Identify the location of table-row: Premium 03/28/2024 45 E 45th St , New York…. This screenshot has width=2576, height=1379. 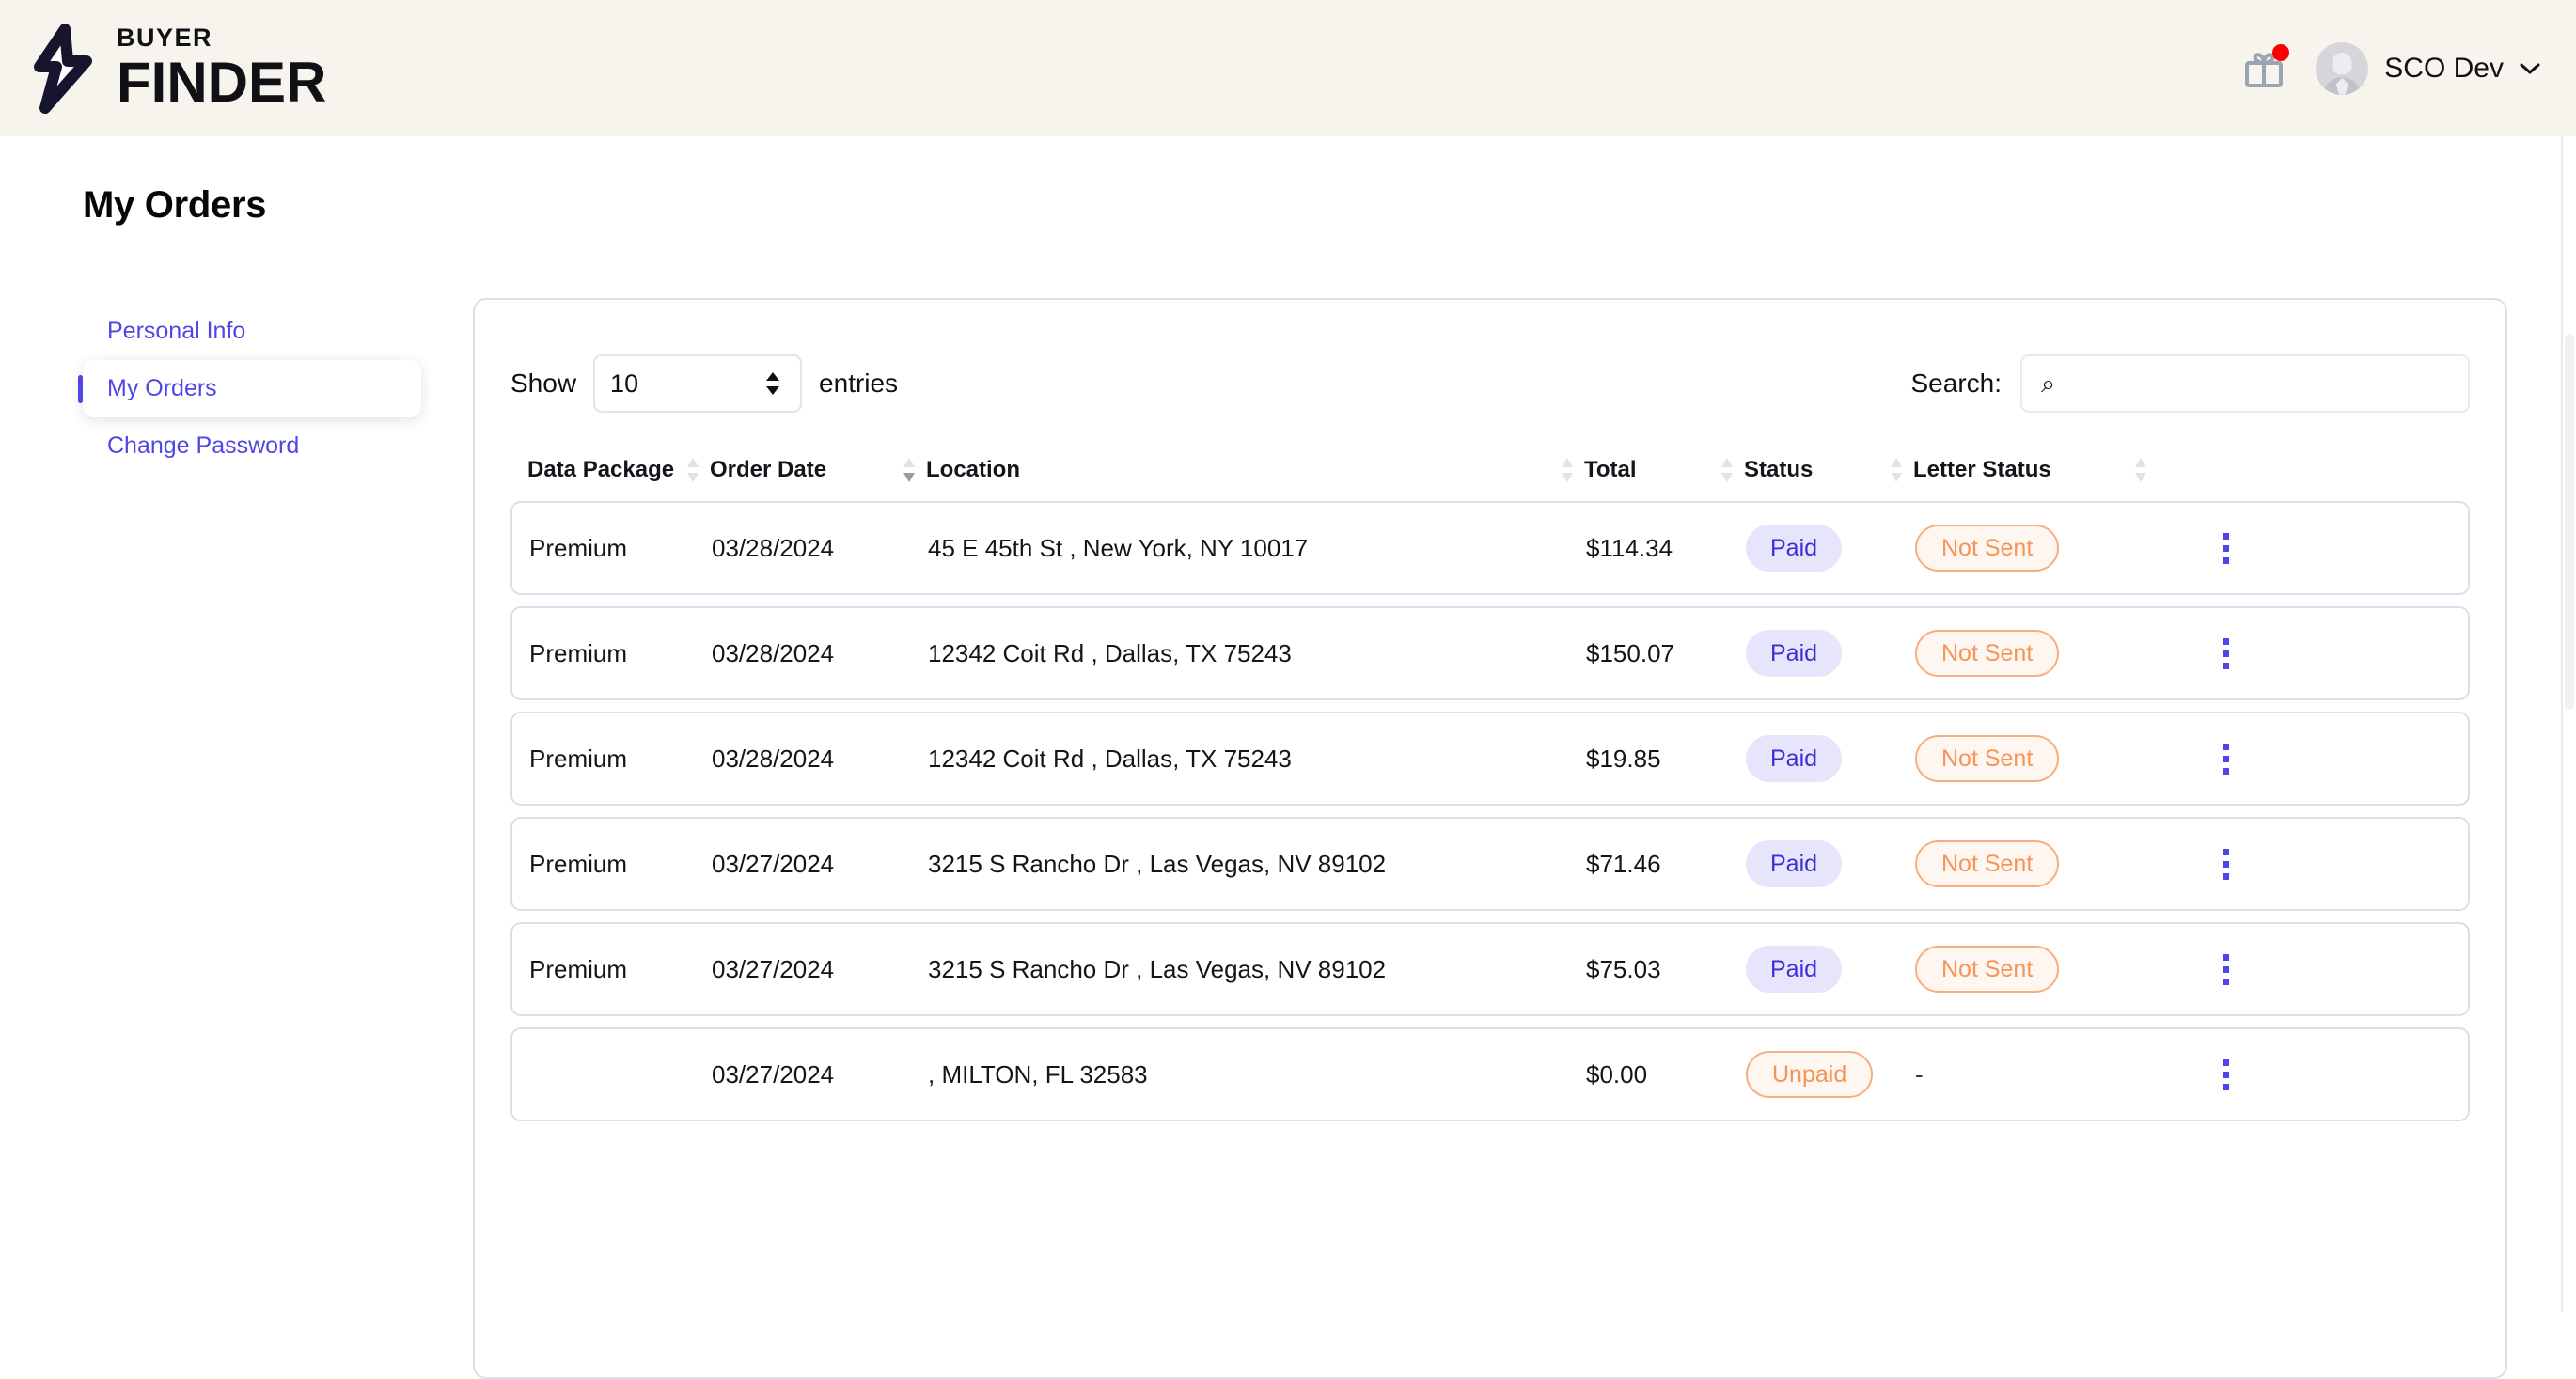
(1490, 548).